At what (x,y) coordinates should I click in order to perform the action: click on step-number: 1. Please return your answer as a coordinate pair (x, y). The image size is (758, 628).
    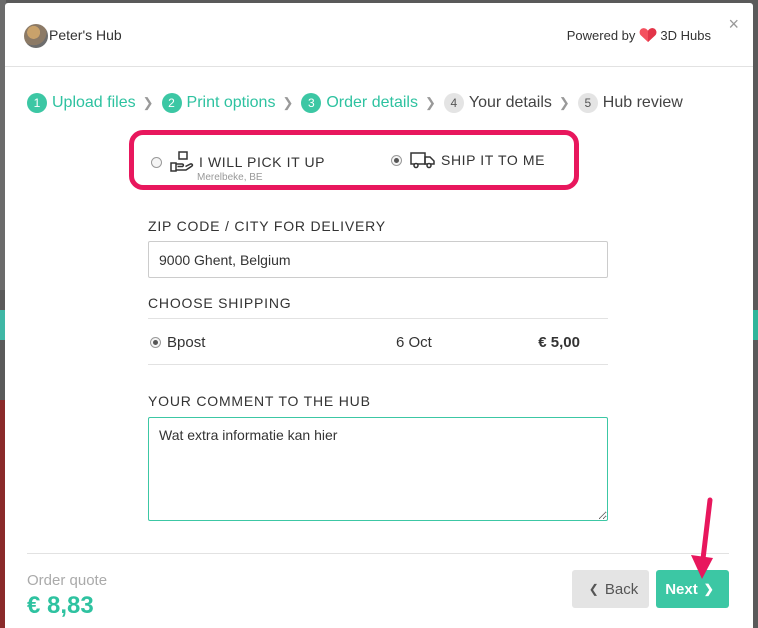
    Looking at the image, I should click on (37, 103).